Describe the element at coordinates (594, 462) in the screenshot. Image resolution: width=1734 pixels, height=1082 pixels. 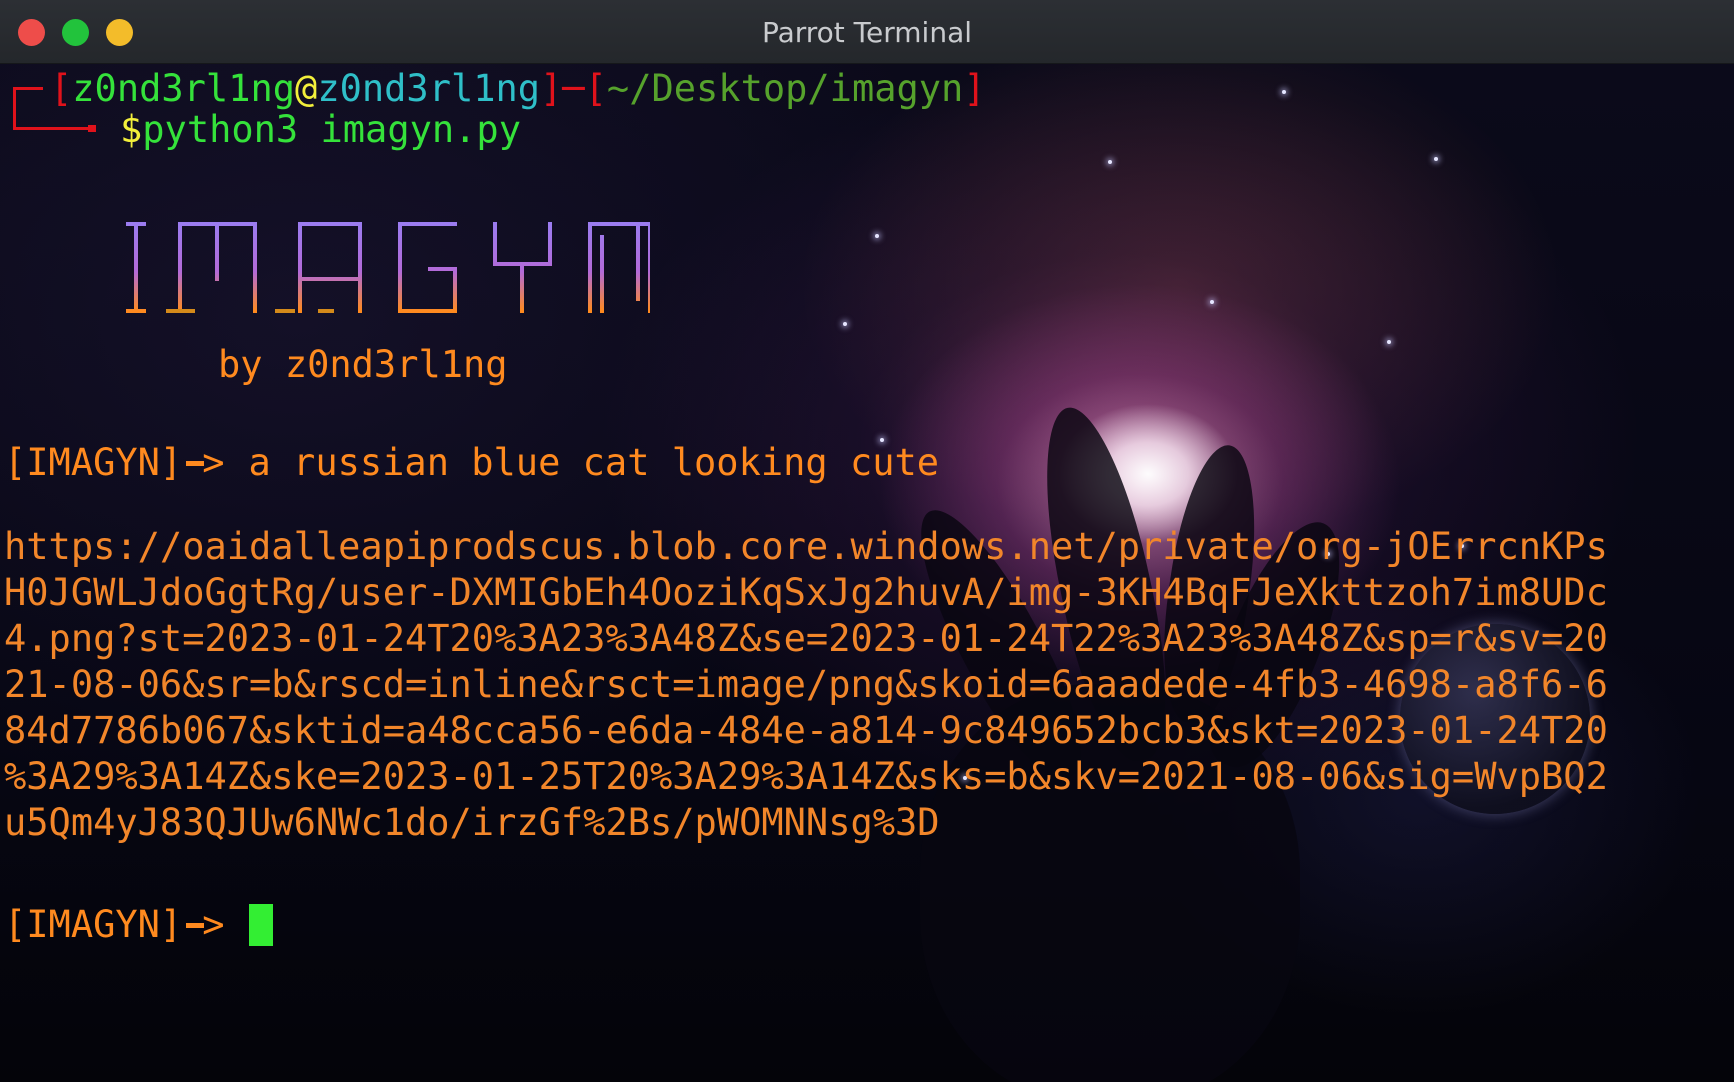
I see `imagyn-user-input: a russian blue cat looking cute` at that location.